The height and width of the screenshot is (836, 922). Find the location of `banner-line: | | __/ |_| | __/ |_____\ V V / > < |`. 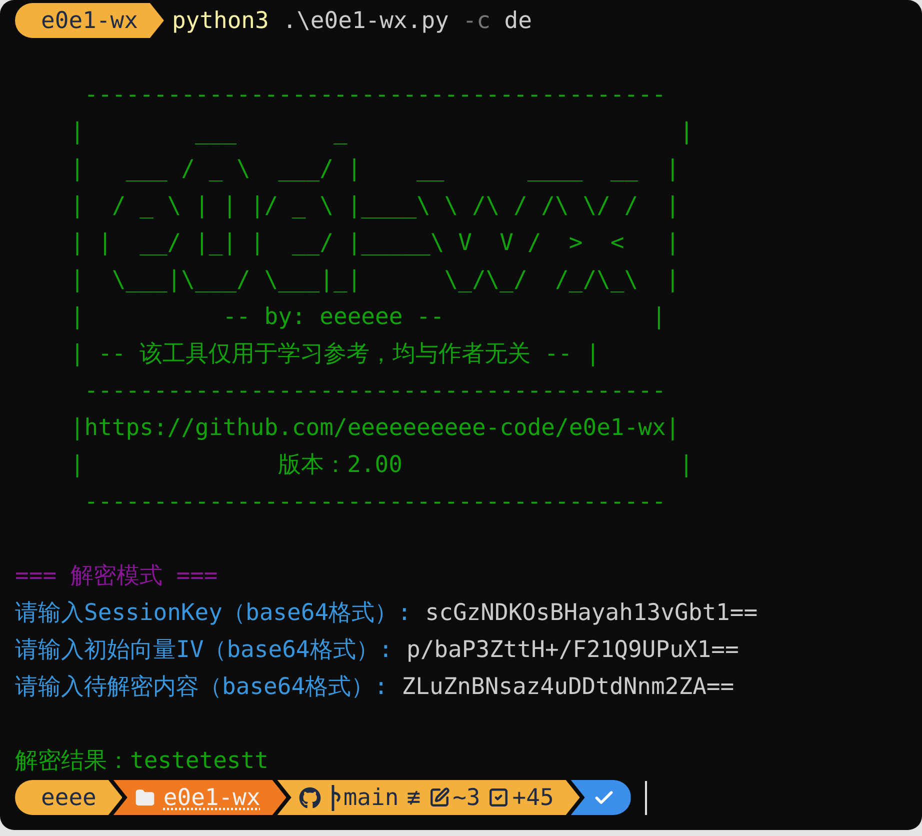

banner-line: | | __/ |_| | __/ |_____\ V V / > < | is located at coordinates (375, 243).